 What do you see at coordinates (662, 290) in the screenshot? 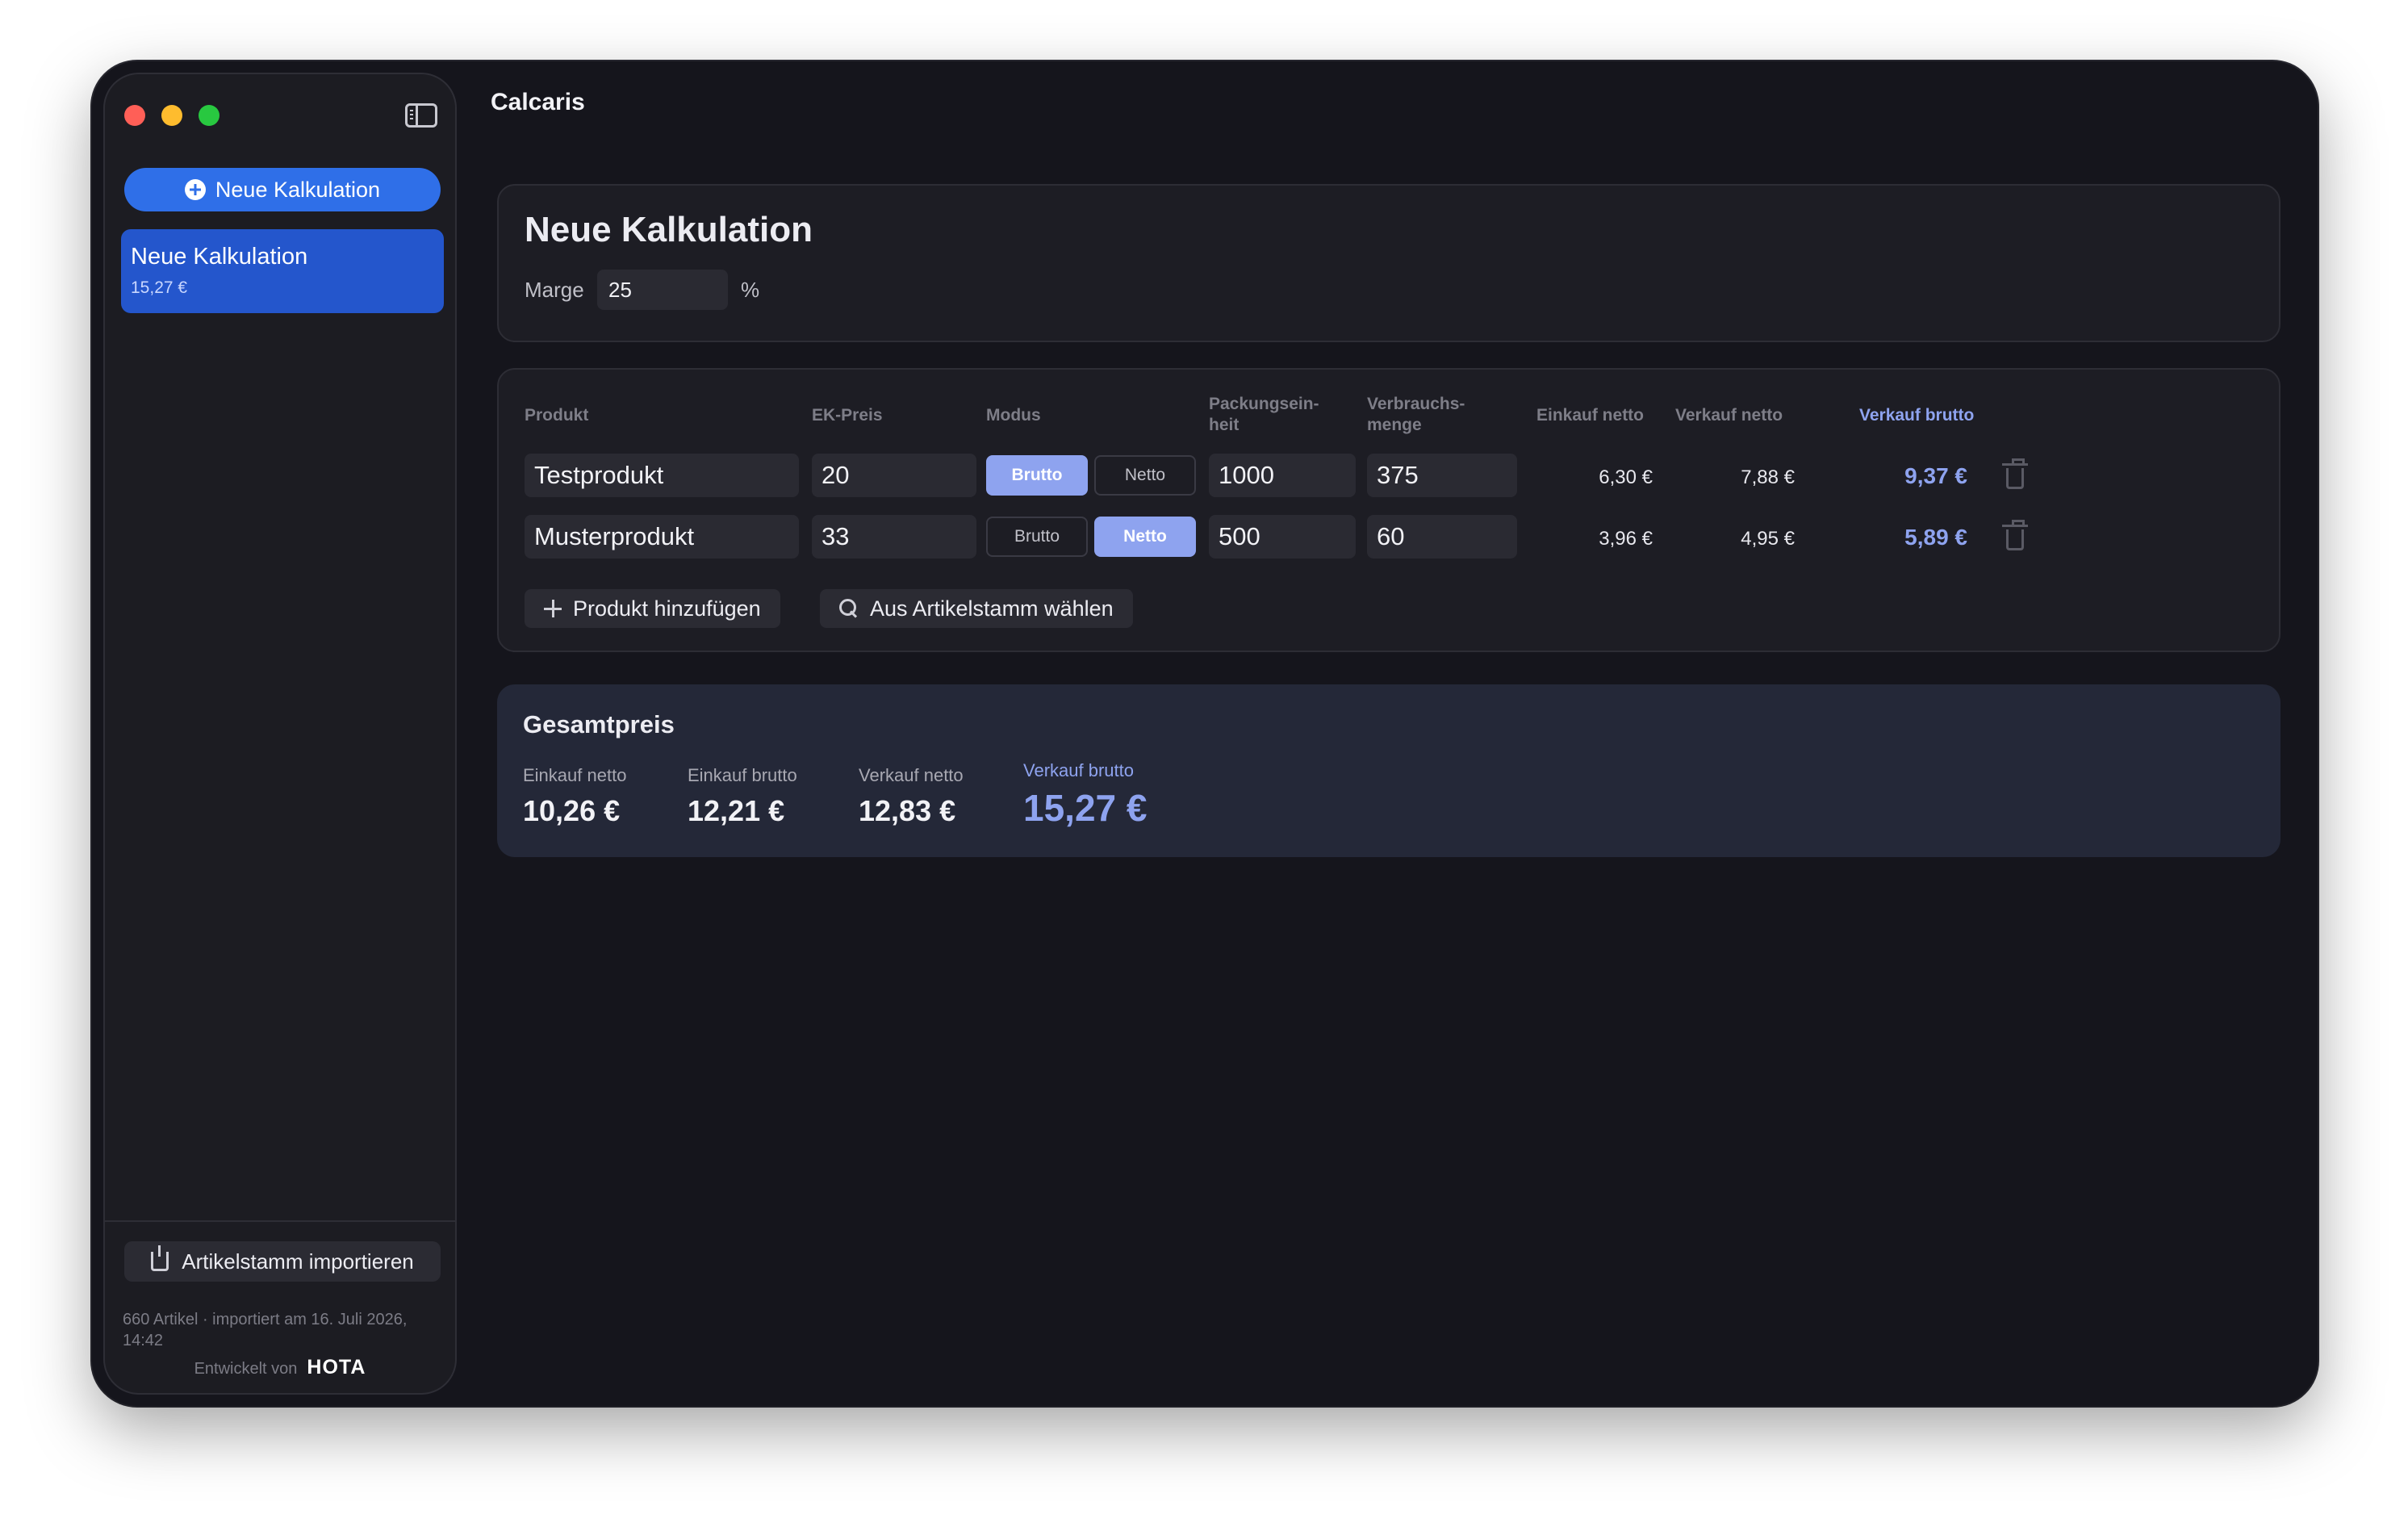
I see `marge-input: 25` at bounding box center [662, 290].